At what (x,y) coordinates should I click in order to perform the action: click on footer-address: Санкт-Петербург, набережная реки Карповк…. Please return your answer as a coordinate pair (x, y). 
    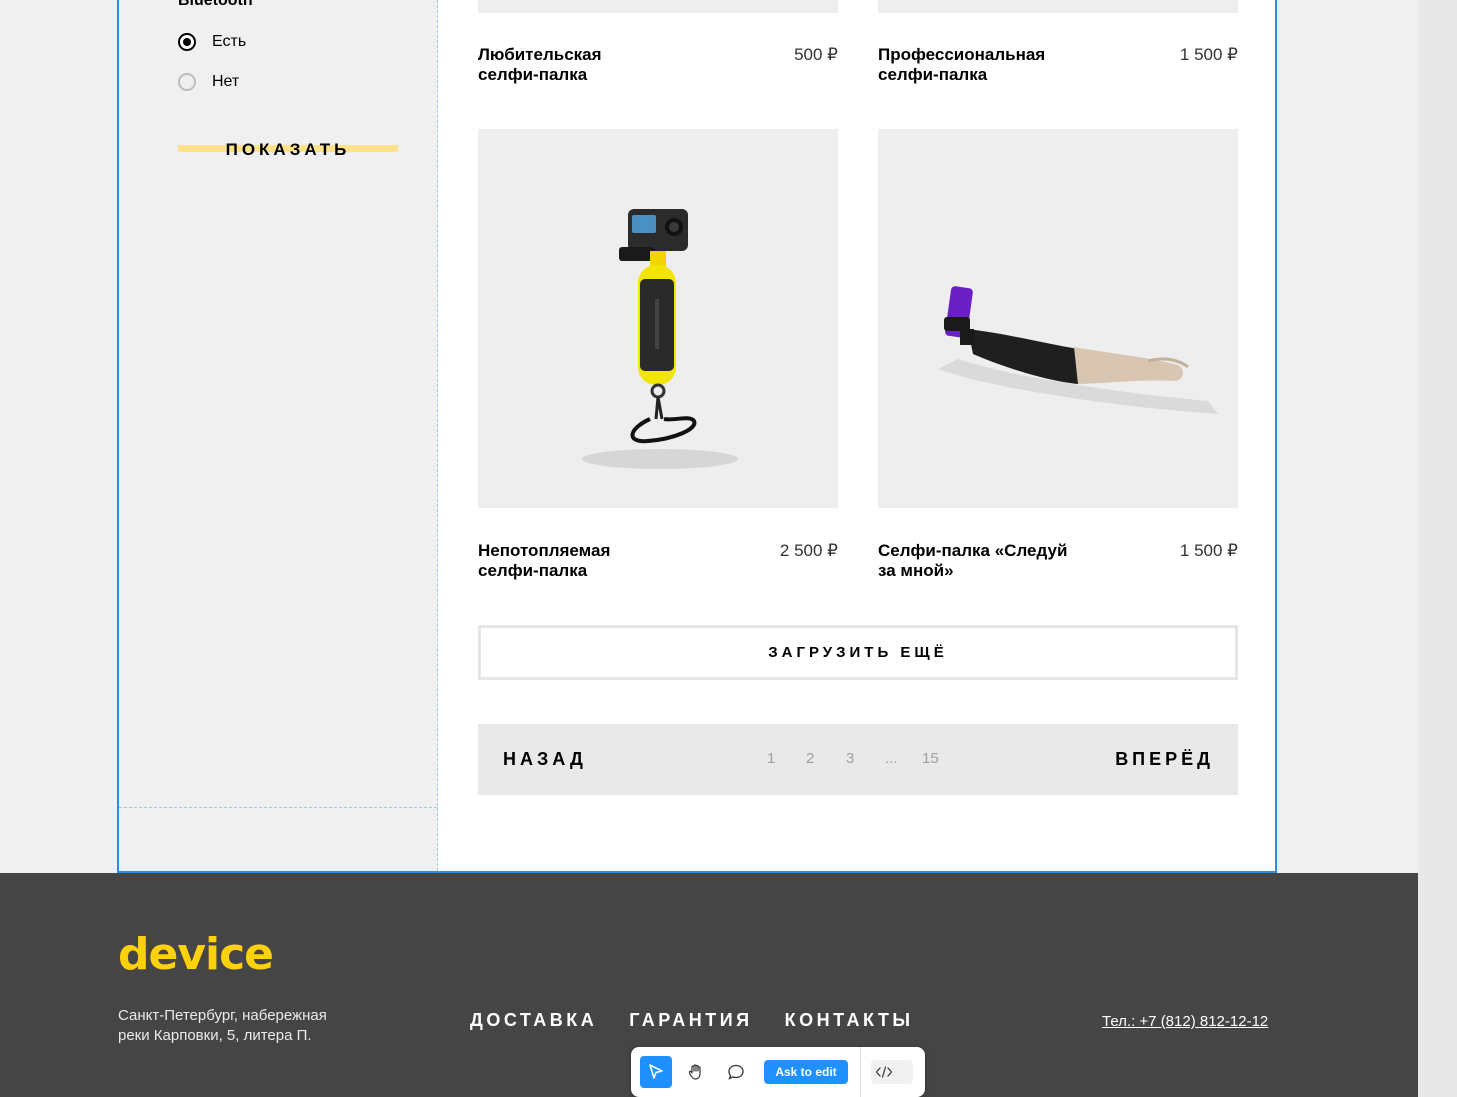
    Looking at the image, I should click on (248, 1026).